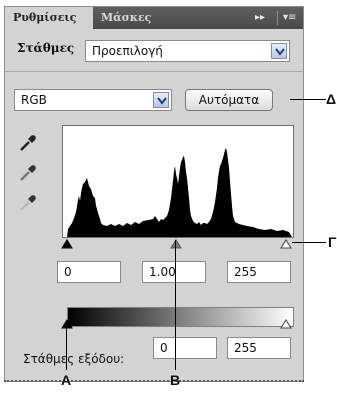 This screenshot has width=337, height=415. Describe the element at coordinates (66, 380) in the screenshot. I see `callout-a: A` at that location.